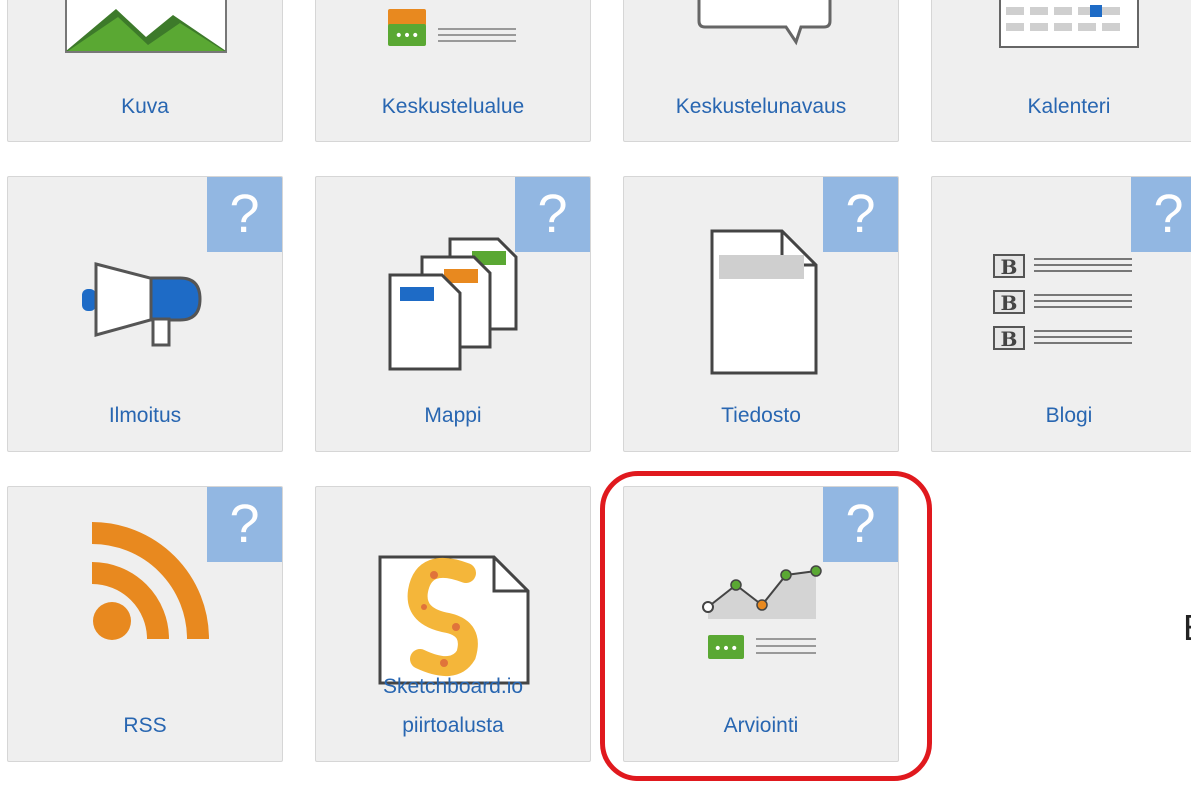 The height and width of the screenshot is (786, 1191). I want to click on tile-tiedosto: ? Tiedosto, so click(761, 314).